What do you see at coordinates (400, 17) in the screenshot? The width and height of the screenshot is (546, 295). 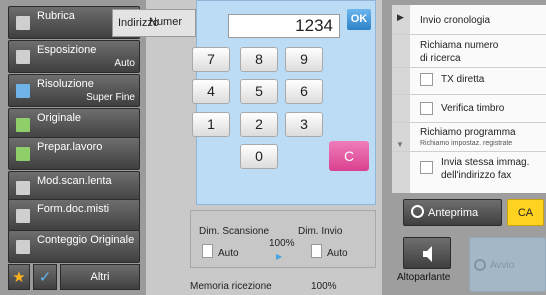 I see `collapse-arrow-icon: ▶` at bounding box center [400, 17].